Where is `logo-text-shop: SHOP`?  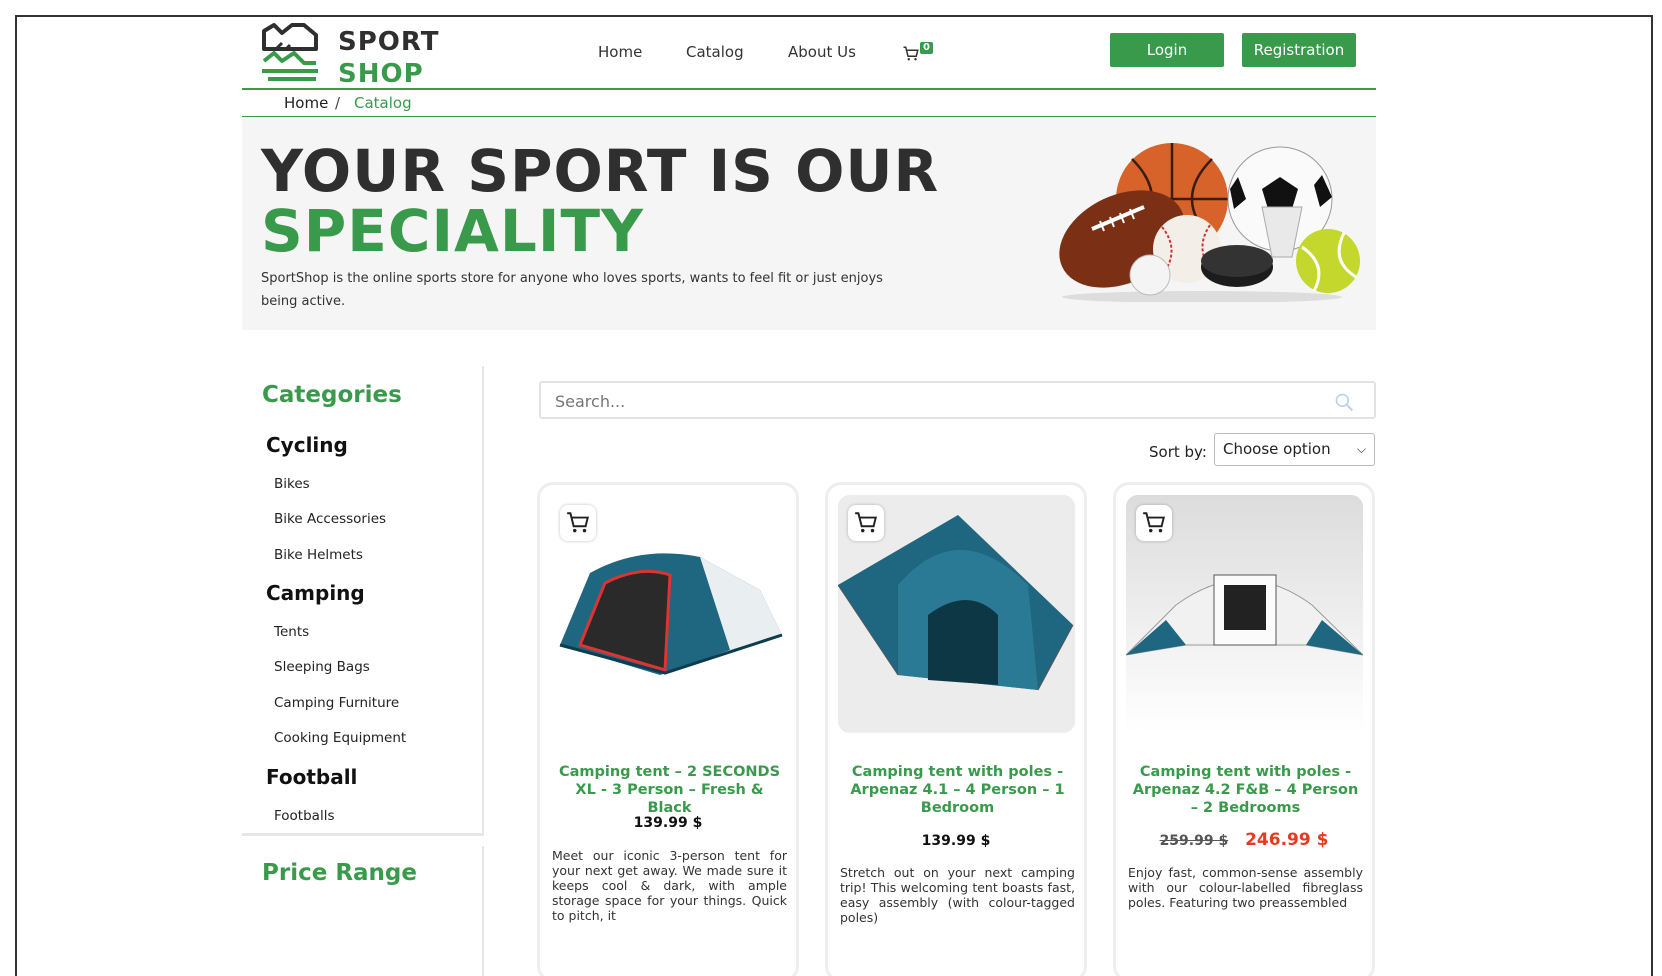 logo-text-shop: SHOP is located at coordinates (381, 74).